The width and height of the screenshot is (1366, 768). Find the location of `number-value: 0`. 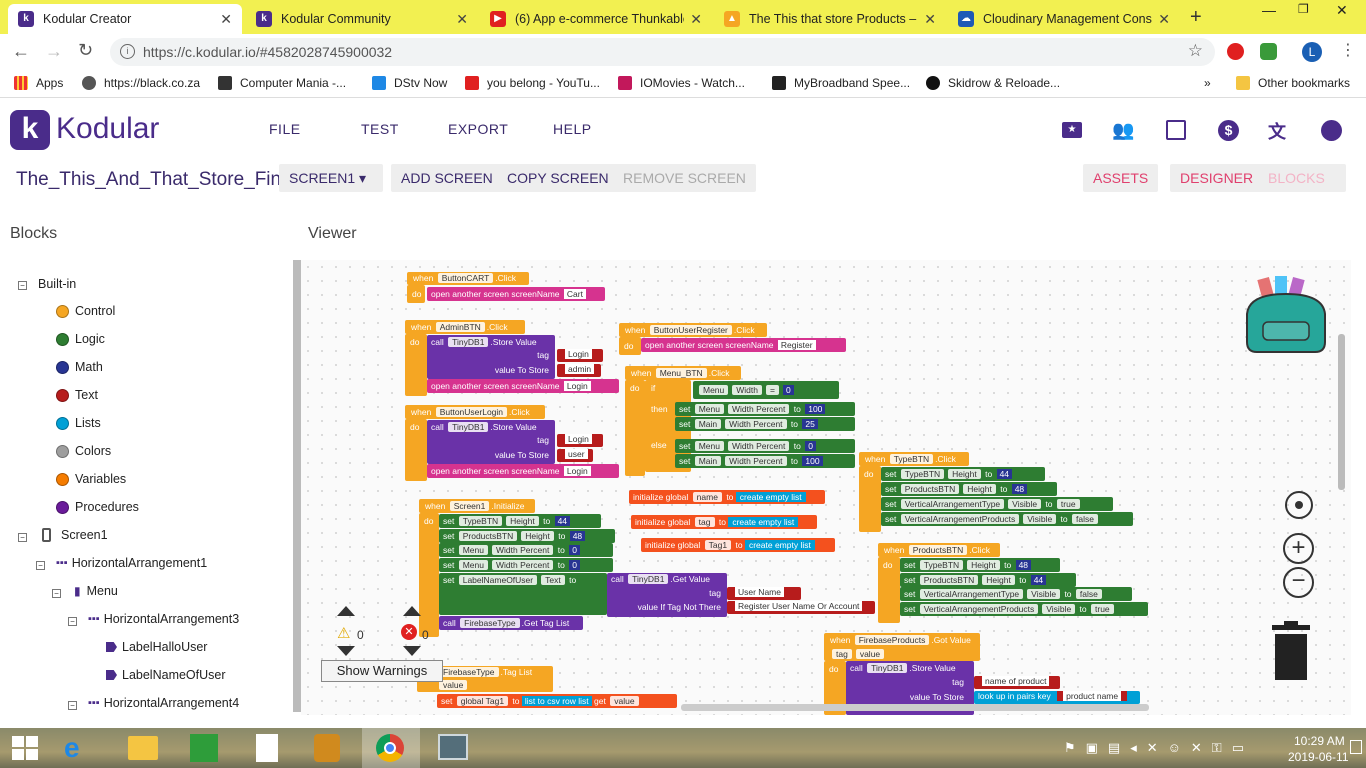

number-value: 0 is located at coordinates (810, 446).